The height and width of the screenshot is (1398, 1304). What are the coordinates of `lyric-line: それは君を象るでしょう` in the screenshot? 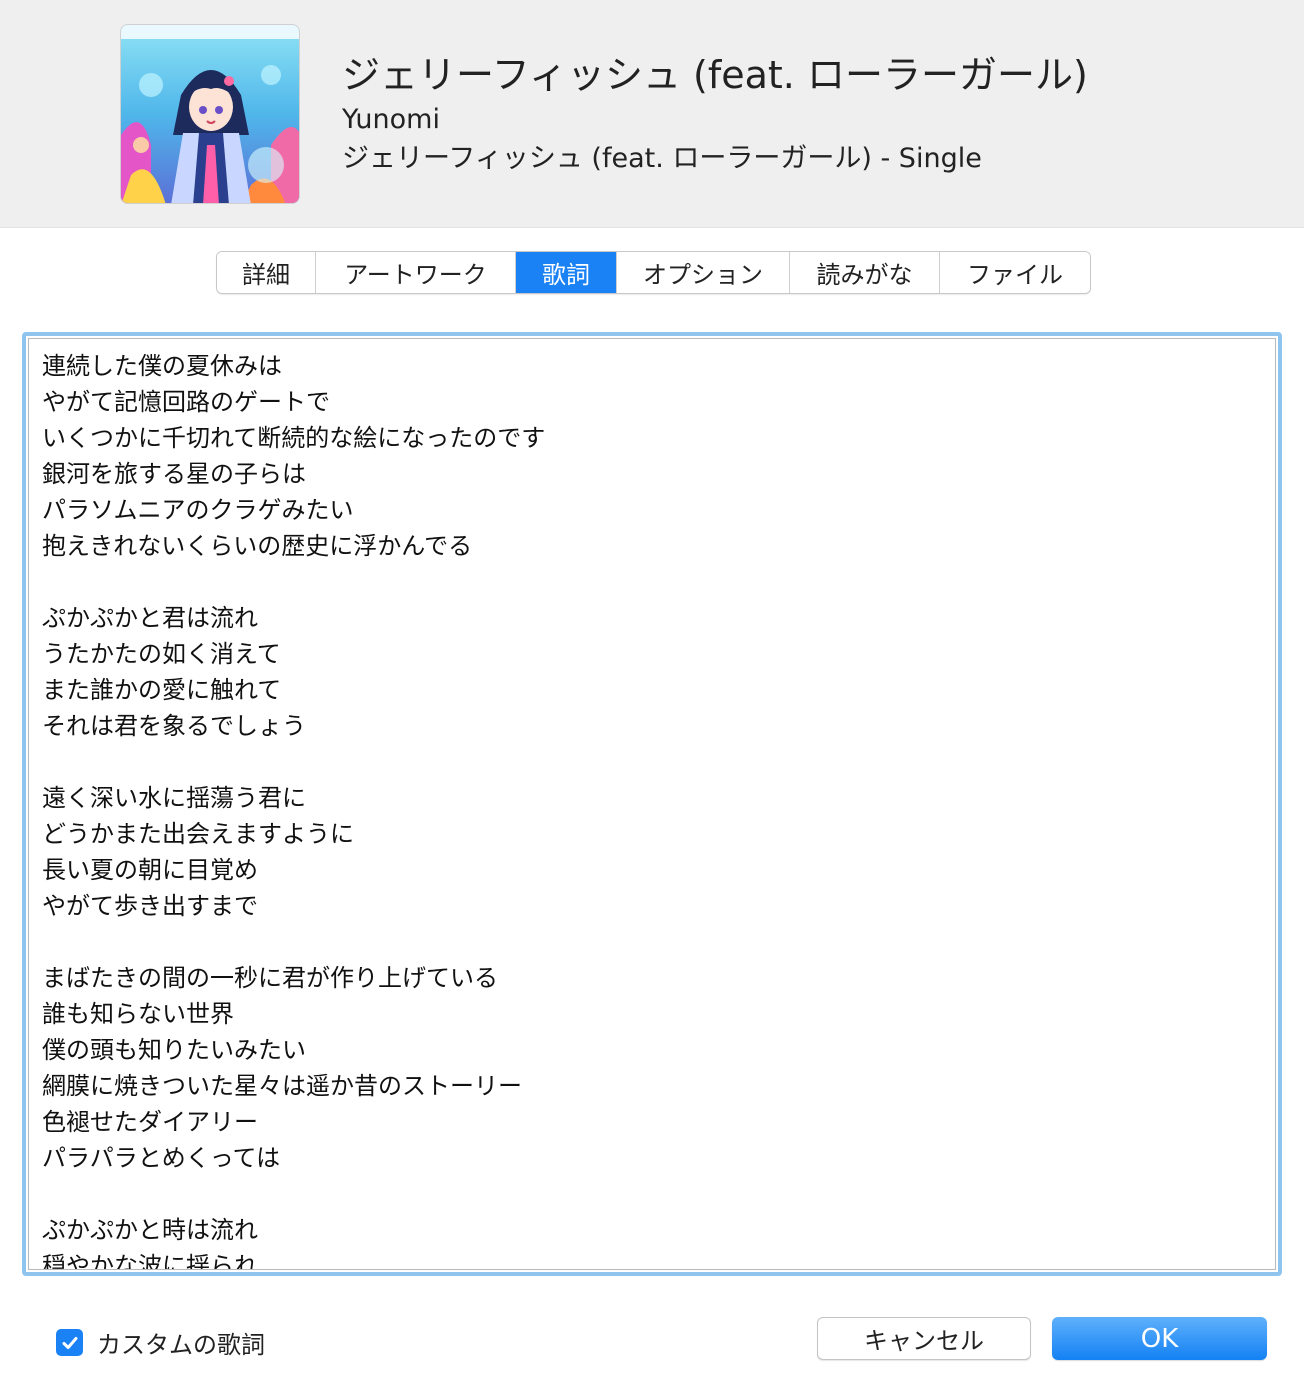 It's located at (174, 726).